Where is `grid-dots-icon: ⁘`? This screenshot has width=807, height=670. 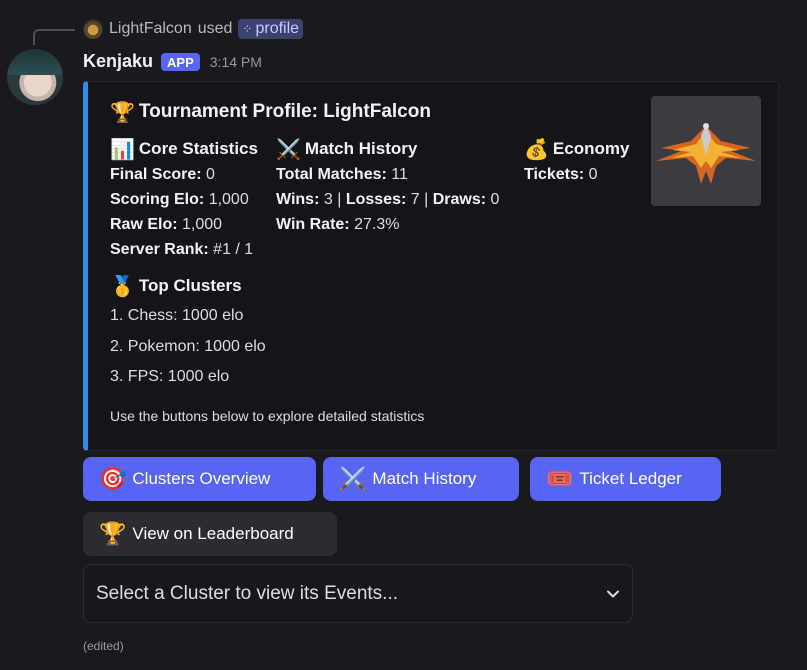
grid-dots-icon: ⁘ is located at coordinates (247, 29).